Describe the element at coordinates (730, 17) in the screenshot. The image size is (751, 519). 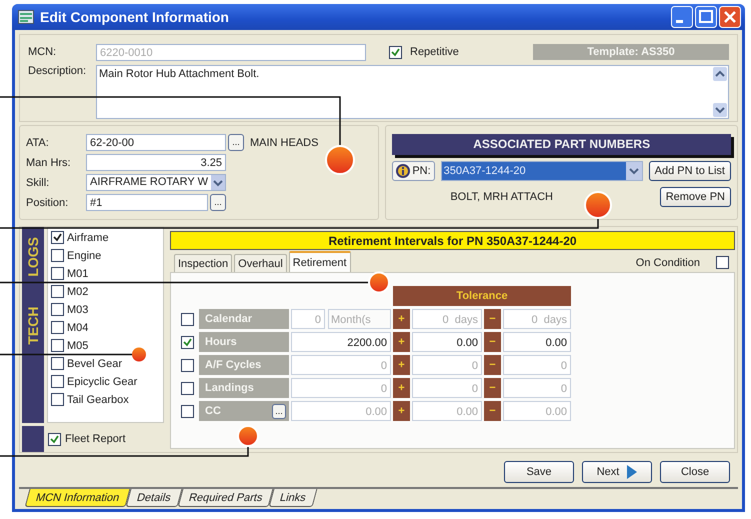
I see `close-icon` at that location.